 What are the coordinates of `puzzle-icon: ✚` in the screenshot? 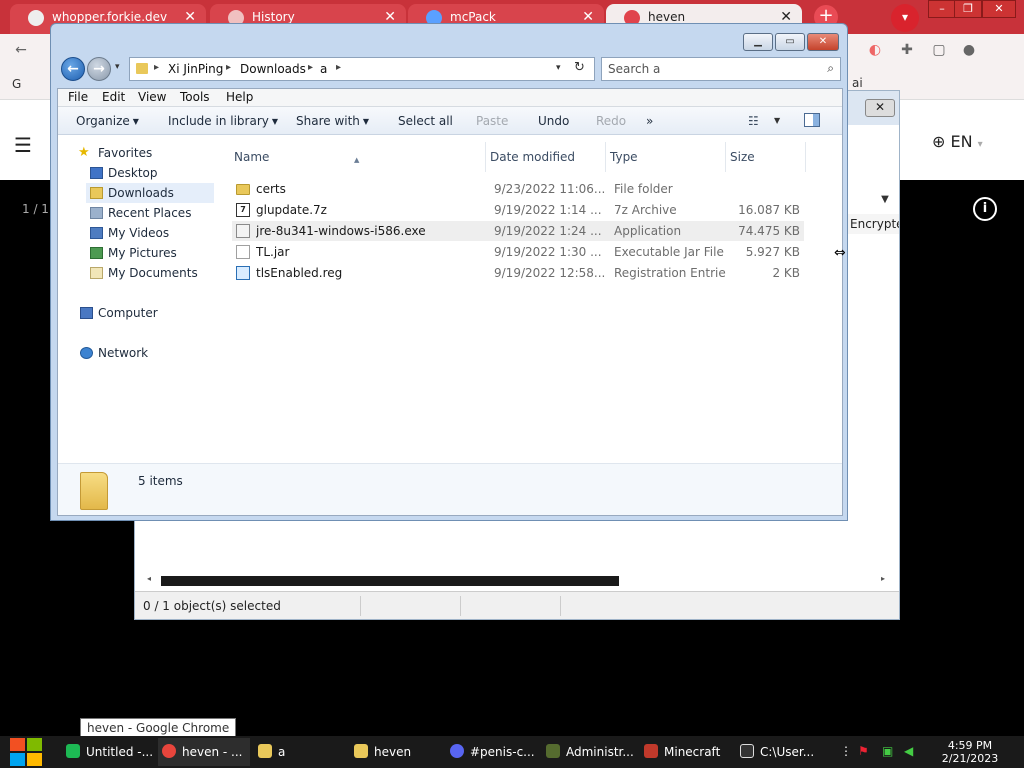 It's located at (907, 51).